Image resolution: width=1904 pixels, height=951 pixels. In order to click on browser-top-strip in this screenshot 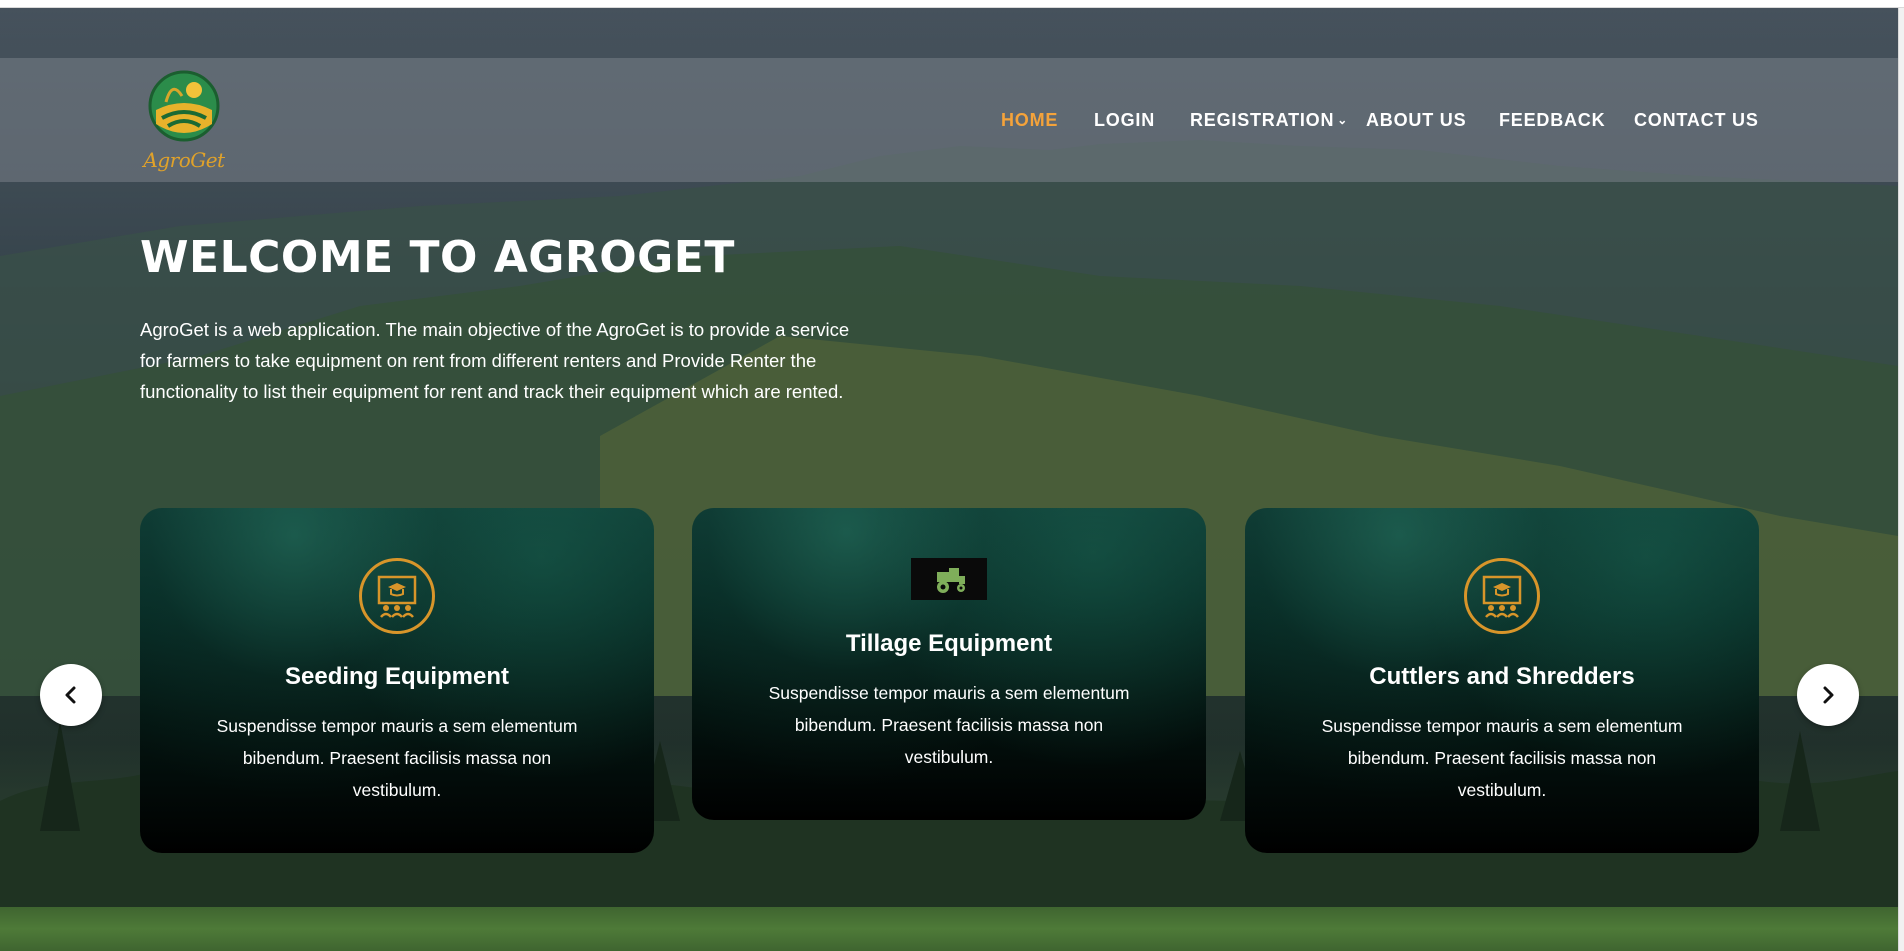, I will do `click(952, 4)`.